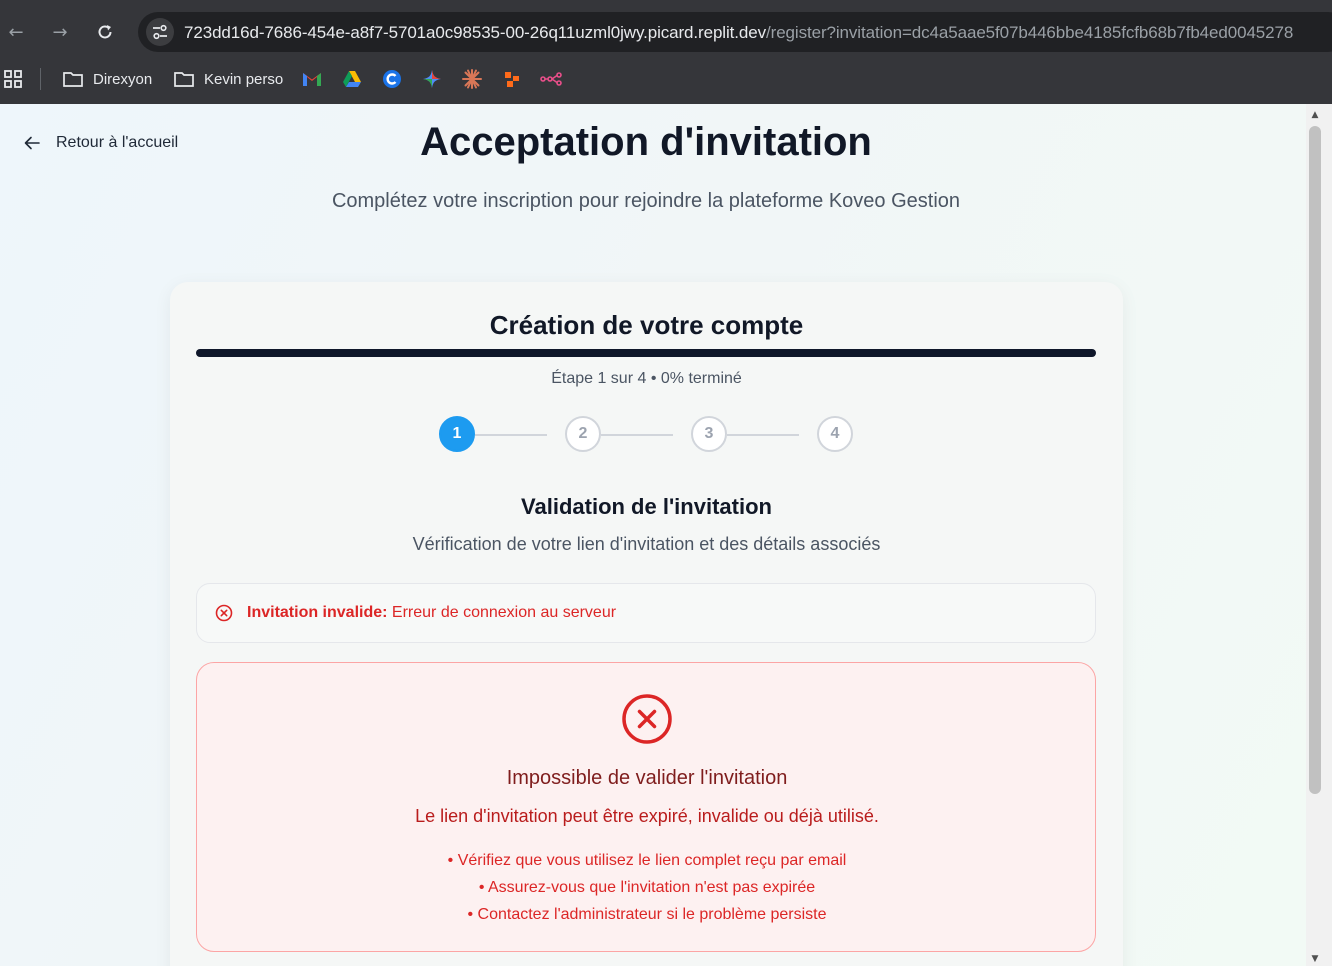 This screenshot has height=966, width=1332. I want to click on step-3-indicator: 3, so click(709, 434).